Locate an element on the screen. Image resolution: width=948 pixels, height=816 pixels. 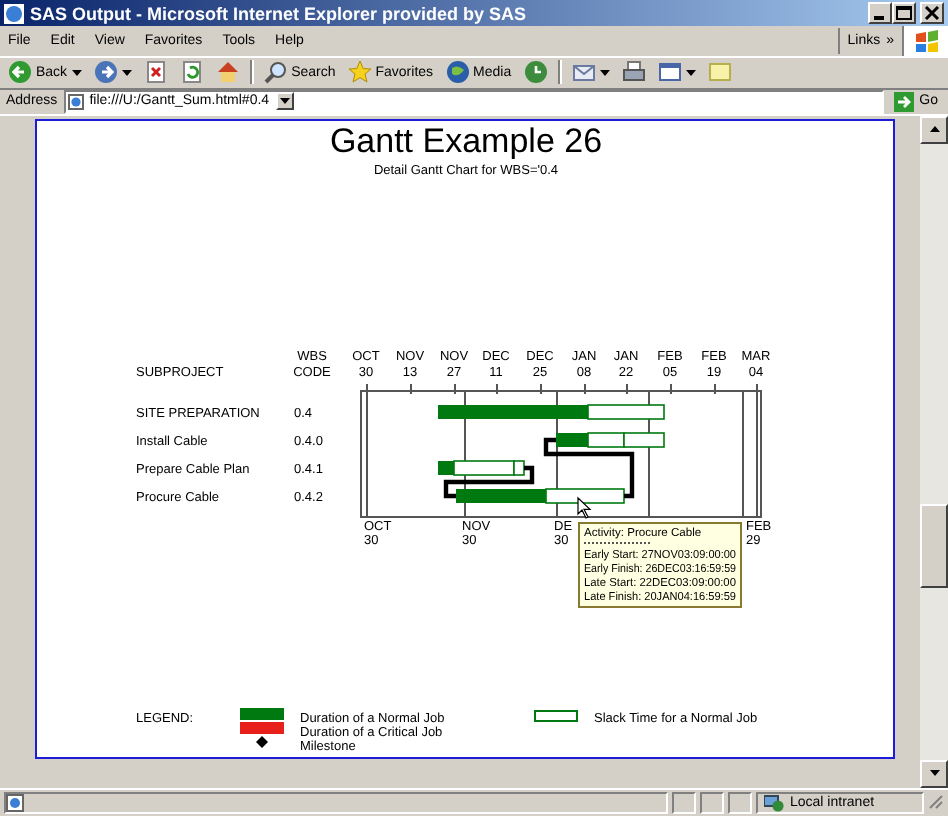
scrollbar is located at coordinates (934, 451).